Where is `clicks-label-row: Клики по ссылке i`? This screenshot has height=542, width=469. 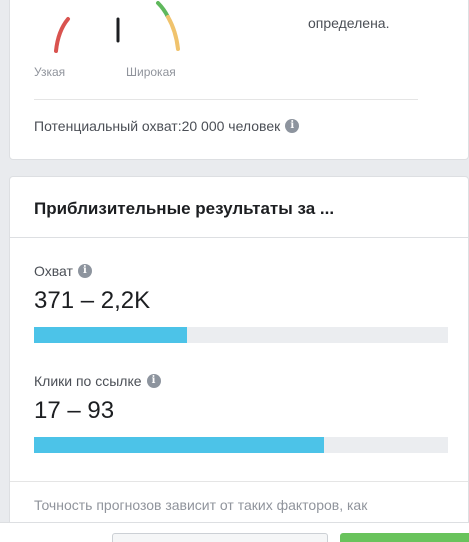
clicks-label-row: Клики по ссылке i is located at coordinates (97, 381).